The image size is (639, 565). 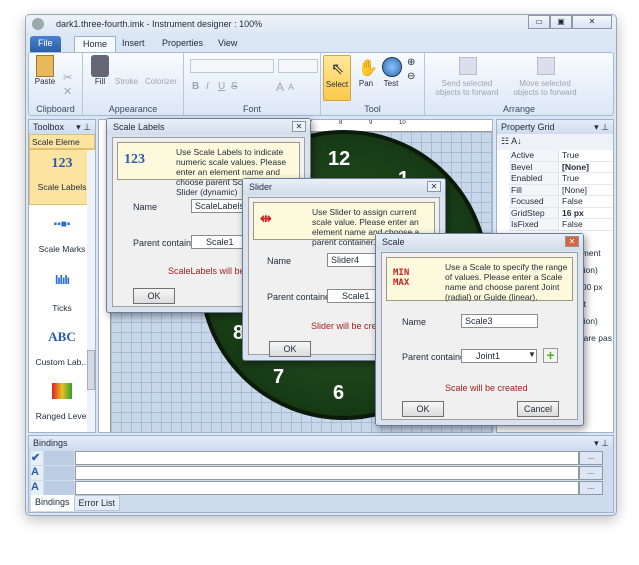 I want to click on stroke-button: Stroke, so click(x=126, y=81).